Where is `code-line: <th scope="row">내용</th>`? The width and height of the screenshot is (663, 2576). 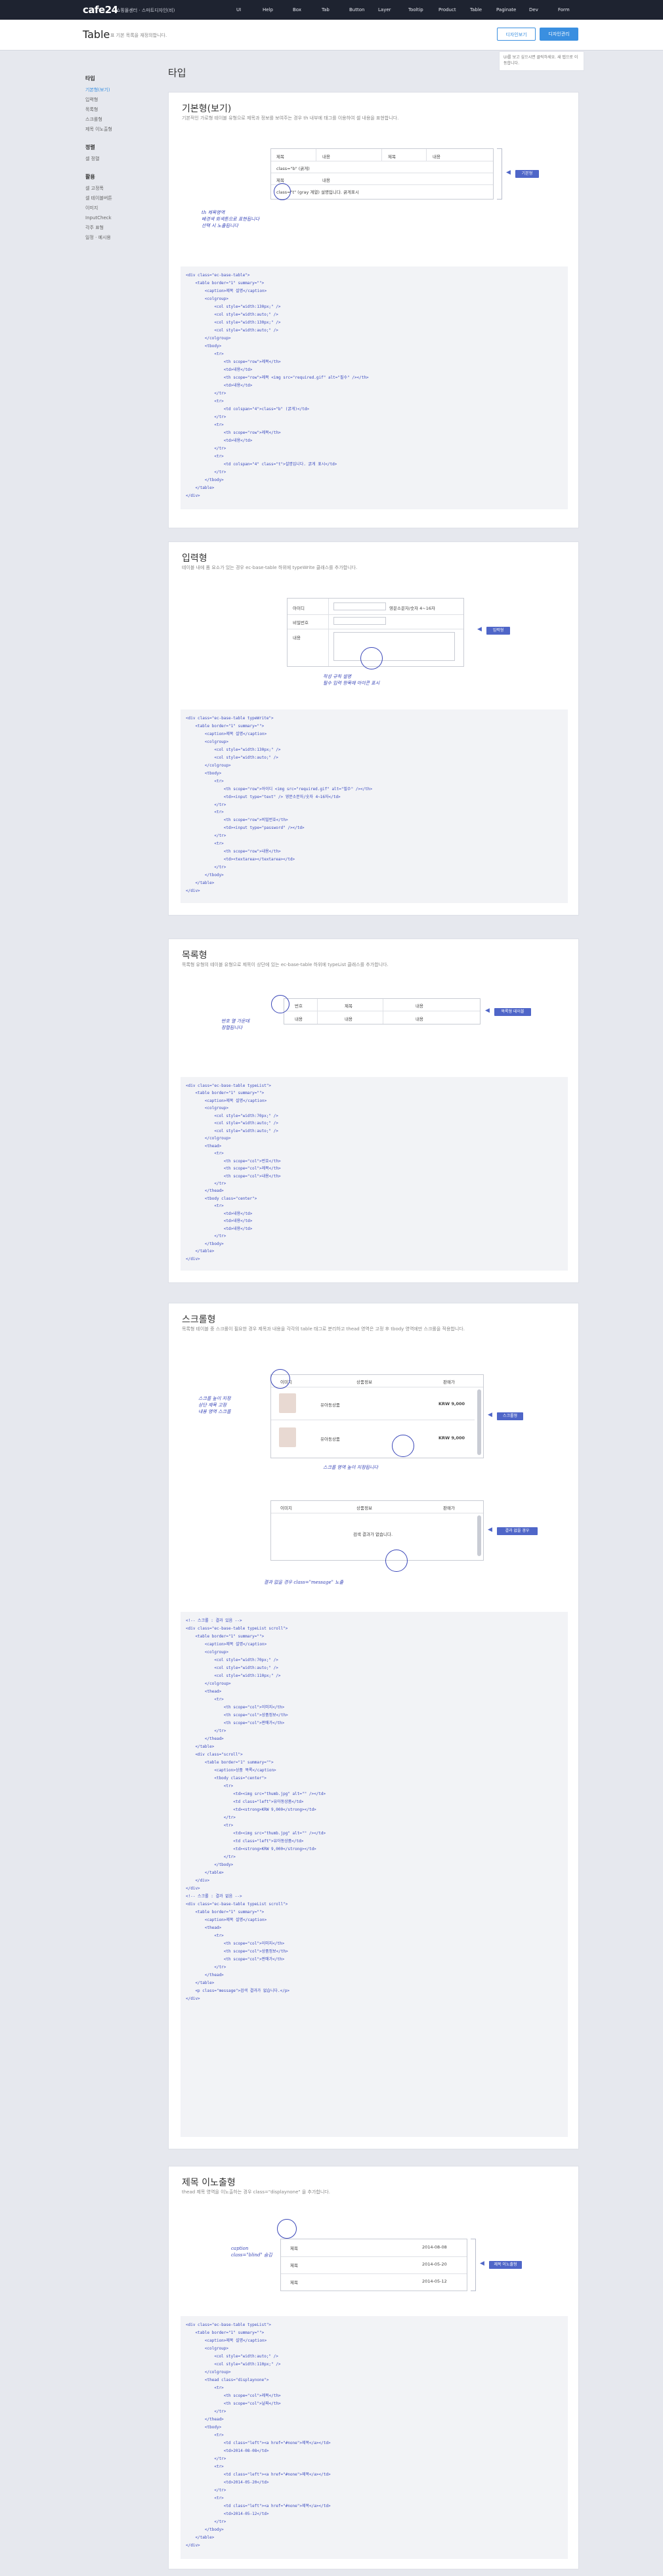 code-line: <th scope="row">내용</th> is located at coordinates (233, 852).